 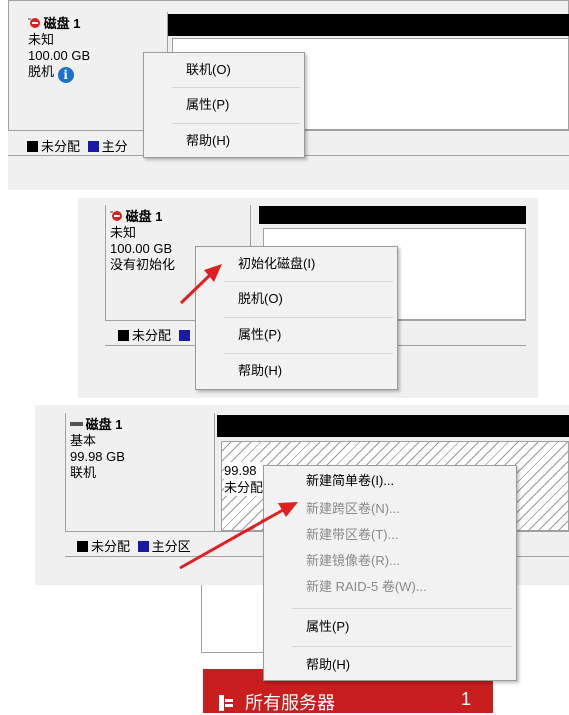 I want to click on annotation-arrows, so click(x=238, y=417).